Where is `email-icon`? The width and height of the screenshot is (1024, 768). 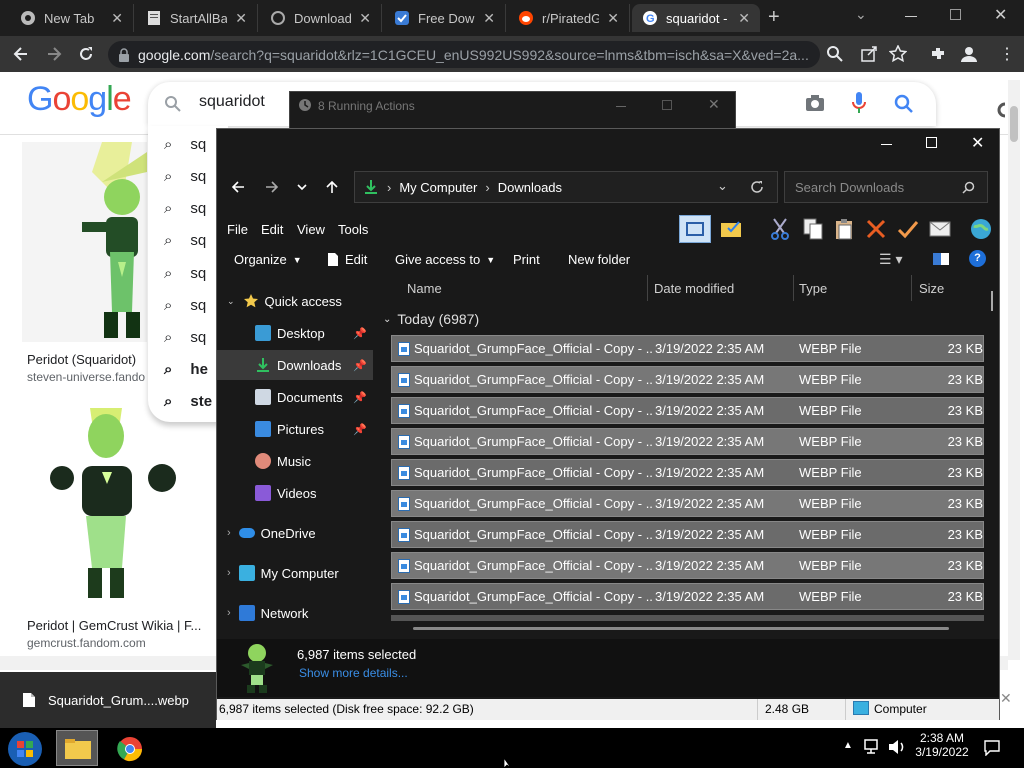
email-icon is located at coordinates (940, 229).